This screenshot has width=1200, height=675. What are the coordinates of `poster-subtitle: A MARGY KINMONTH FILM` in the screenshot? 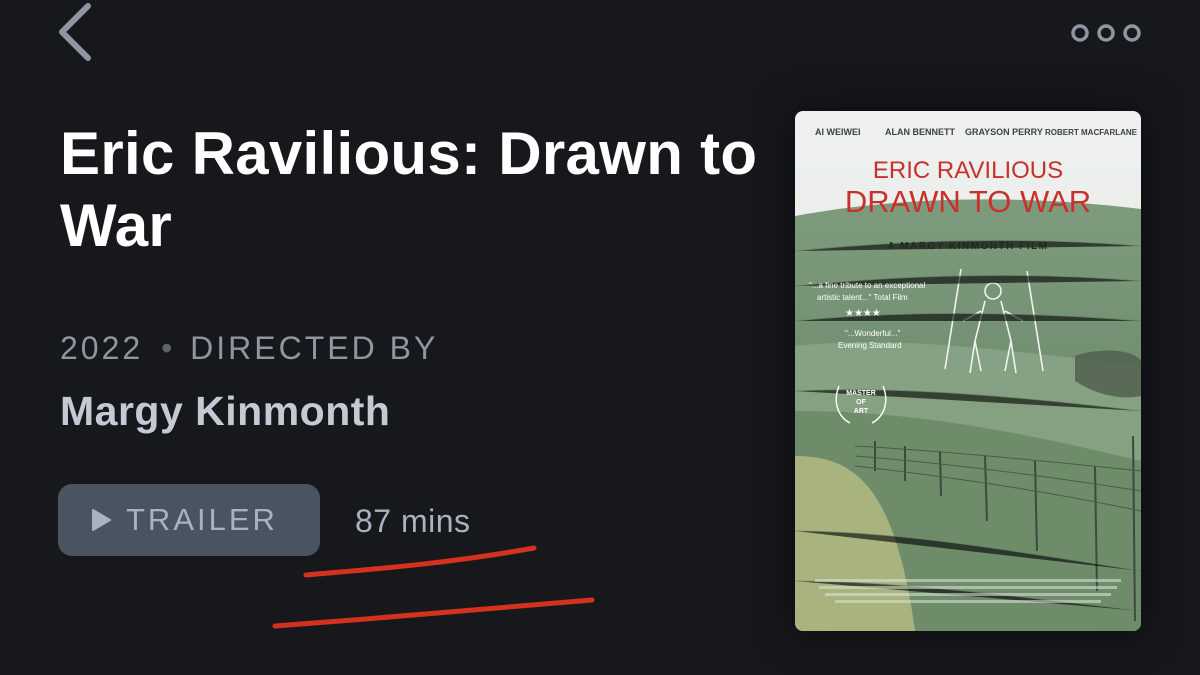 It's located at (968, 246).